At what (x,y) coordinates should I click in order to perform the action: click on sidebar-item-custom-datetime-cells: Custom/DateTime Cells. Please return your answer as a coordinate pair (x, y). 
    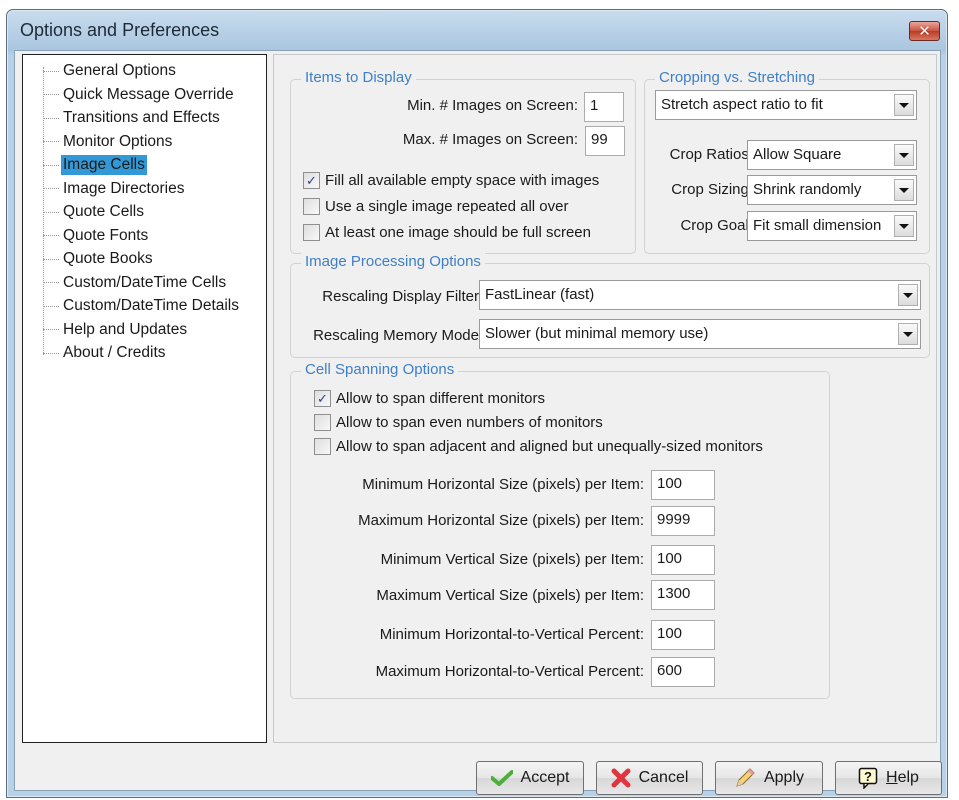
    Looking at the image, I should click on (135, 283).